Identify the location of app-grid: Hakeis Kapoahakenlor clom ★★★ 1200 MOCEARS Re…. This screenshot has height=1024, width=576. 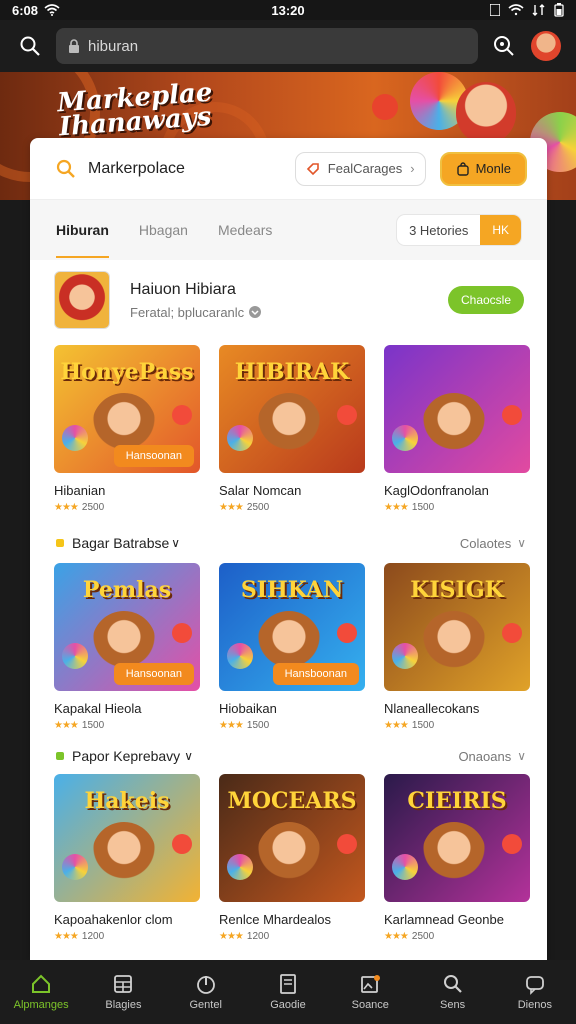
(292, 858).